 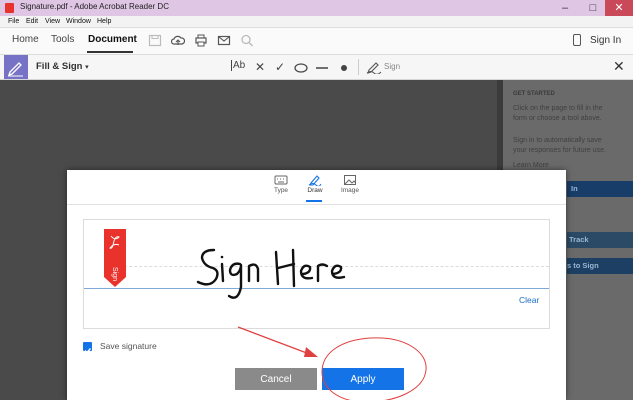 What do you see at coordinates (276, 379) in the screenshot?
I see `cancel-button: Cancel` at bounding box center [276, 379].